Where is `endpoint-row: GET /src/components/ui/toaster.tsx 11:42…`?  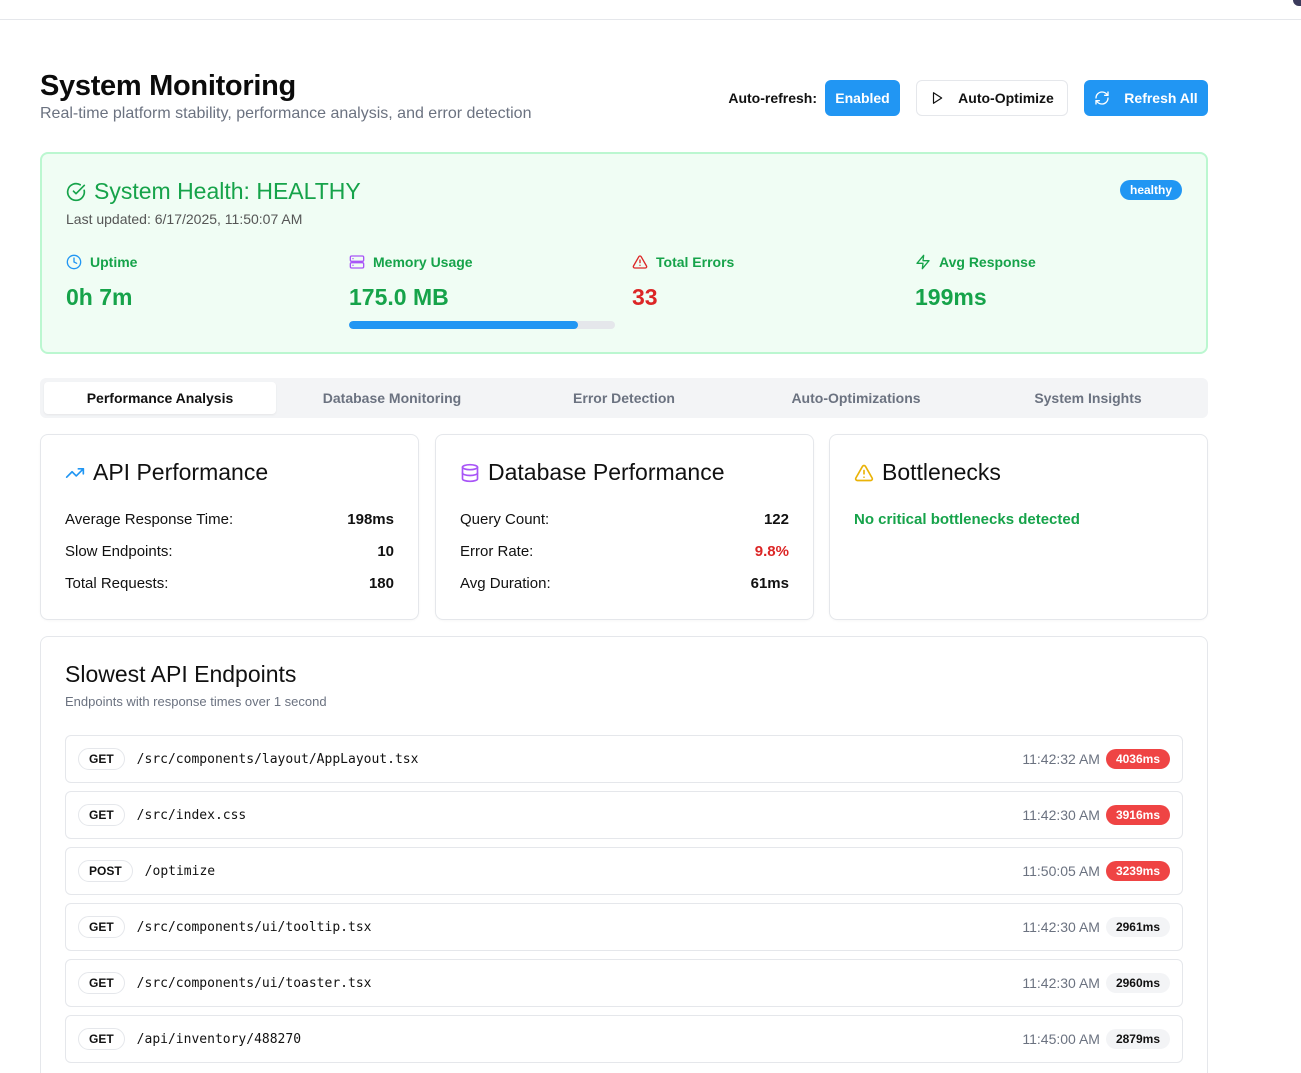
endpoint-row: GET /src/components/ui/toaster.tsx 11:42… is located at coordinates (624, 983).